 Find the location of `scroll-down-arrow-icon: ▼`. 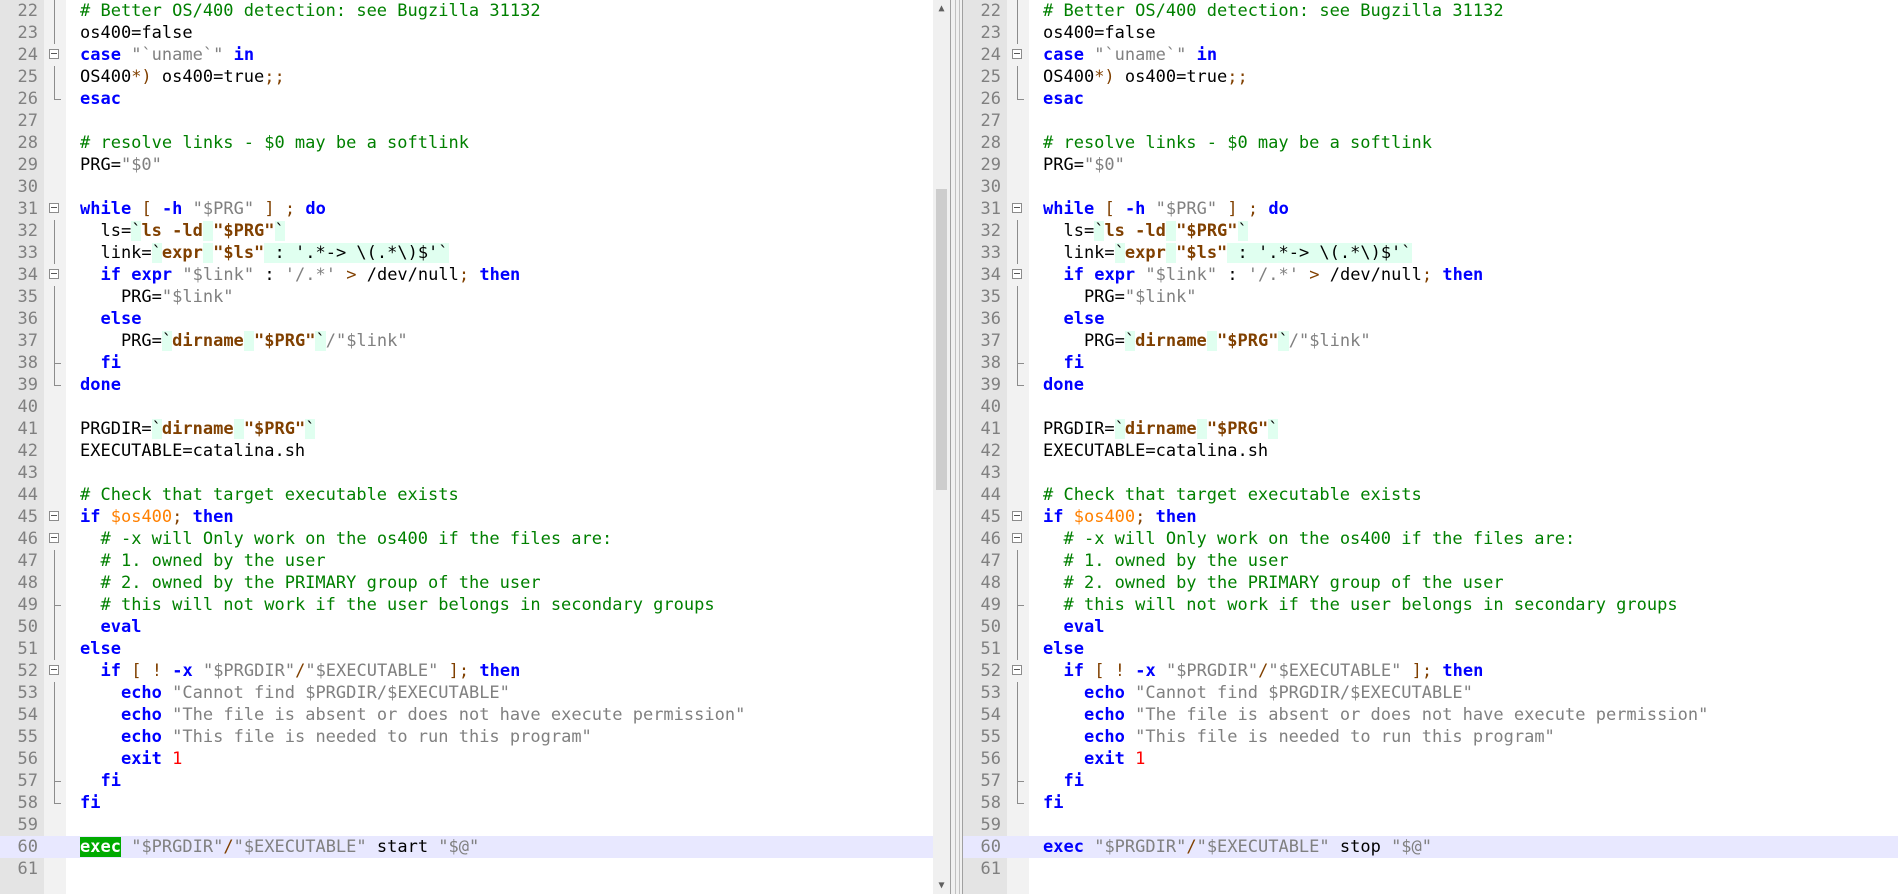

scroll-down-arrow-icon: ▼ is located at coordinates (941, 885).